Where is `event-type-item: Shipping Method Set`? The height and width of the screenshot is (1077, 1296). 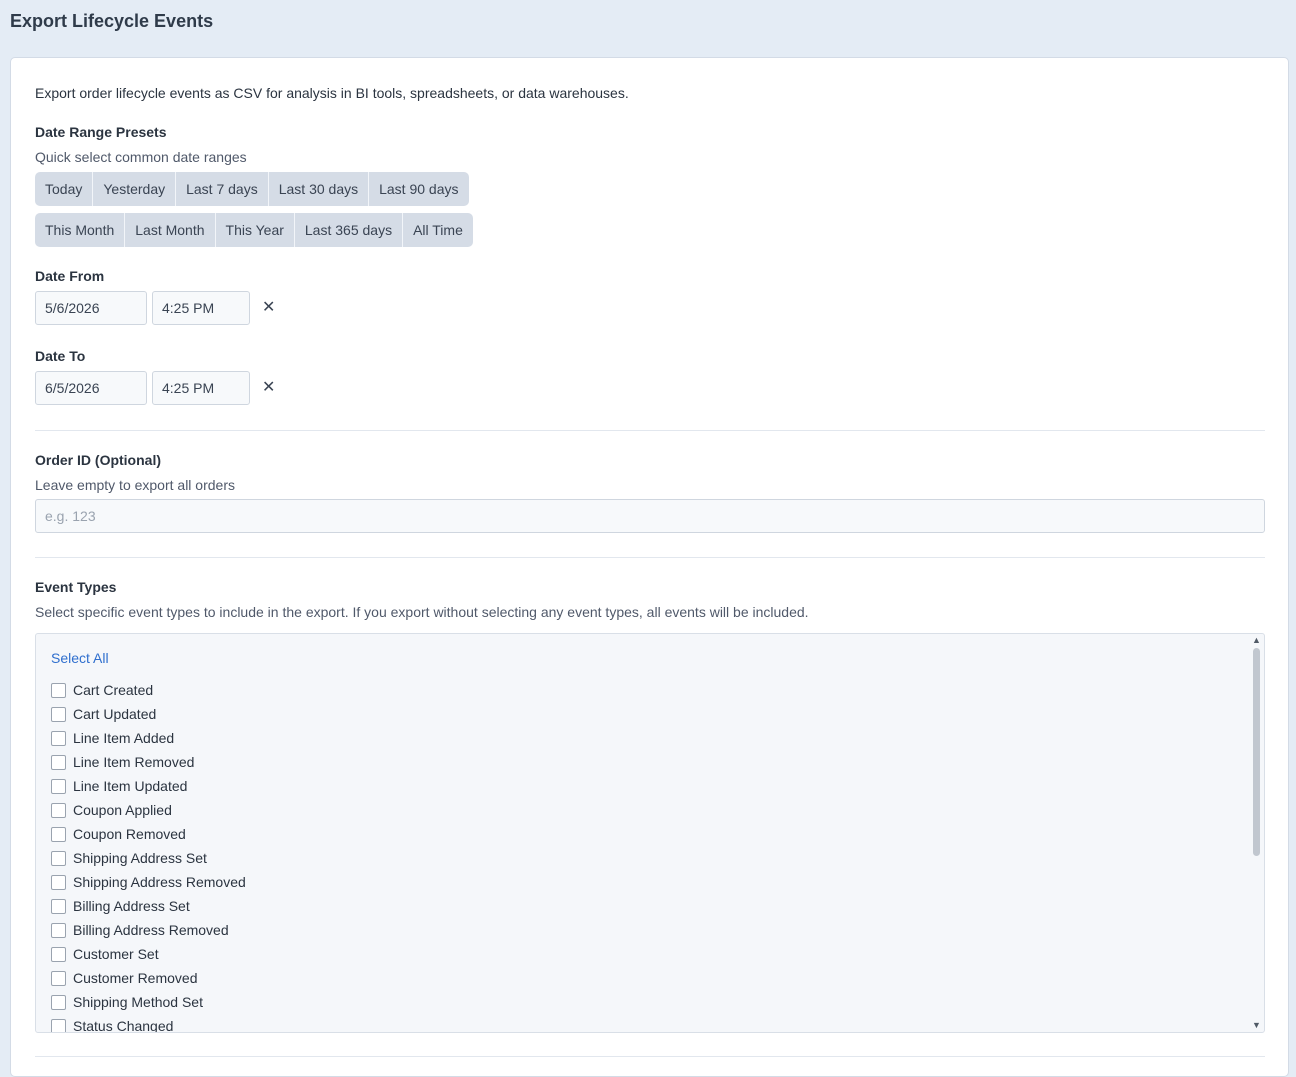 event-type-item: Shipping Method Set is located at coordinates (148, 1002).